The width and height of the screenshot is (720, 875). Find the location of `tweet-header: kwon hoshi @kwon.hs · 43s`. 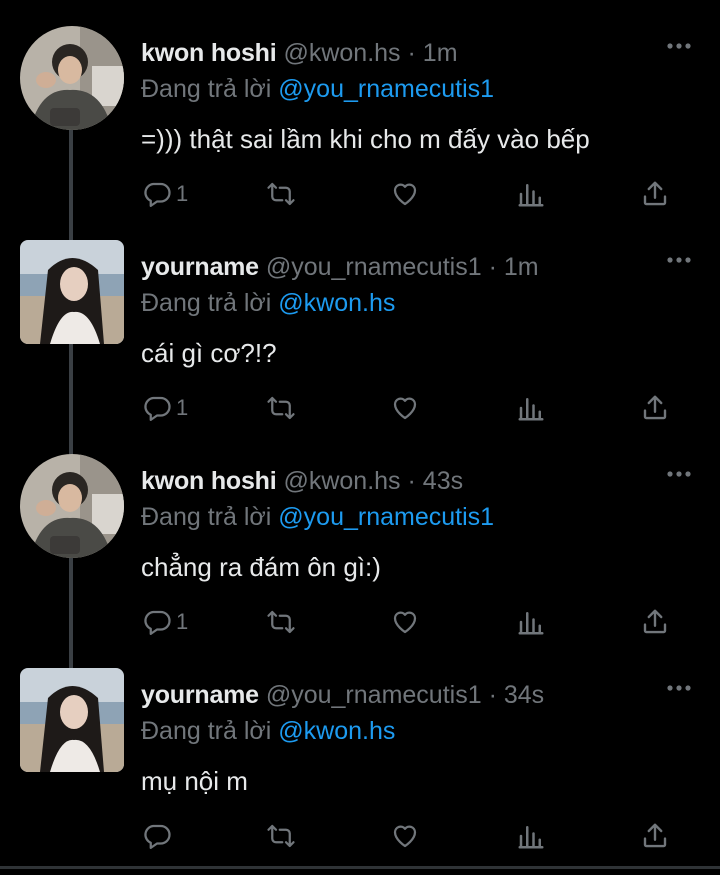

tweet-header: kwon hoshi @kwon.hs · 43s is located at coordinates (302, 481).